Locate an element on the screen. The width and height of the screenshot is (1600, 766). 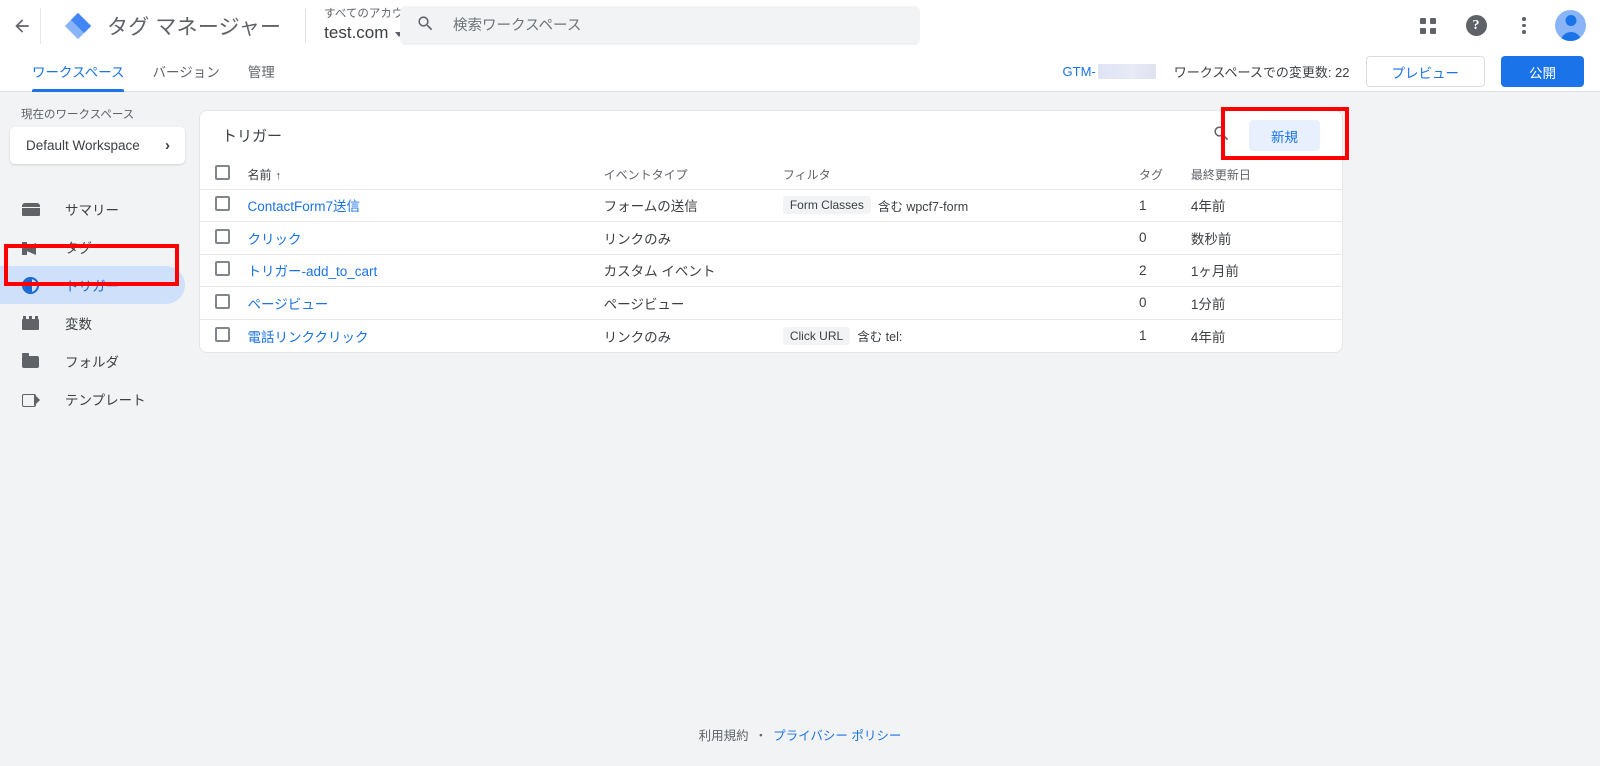
cell-last-updated: 1ヶ月前 is located at coordinates (1266, 270).